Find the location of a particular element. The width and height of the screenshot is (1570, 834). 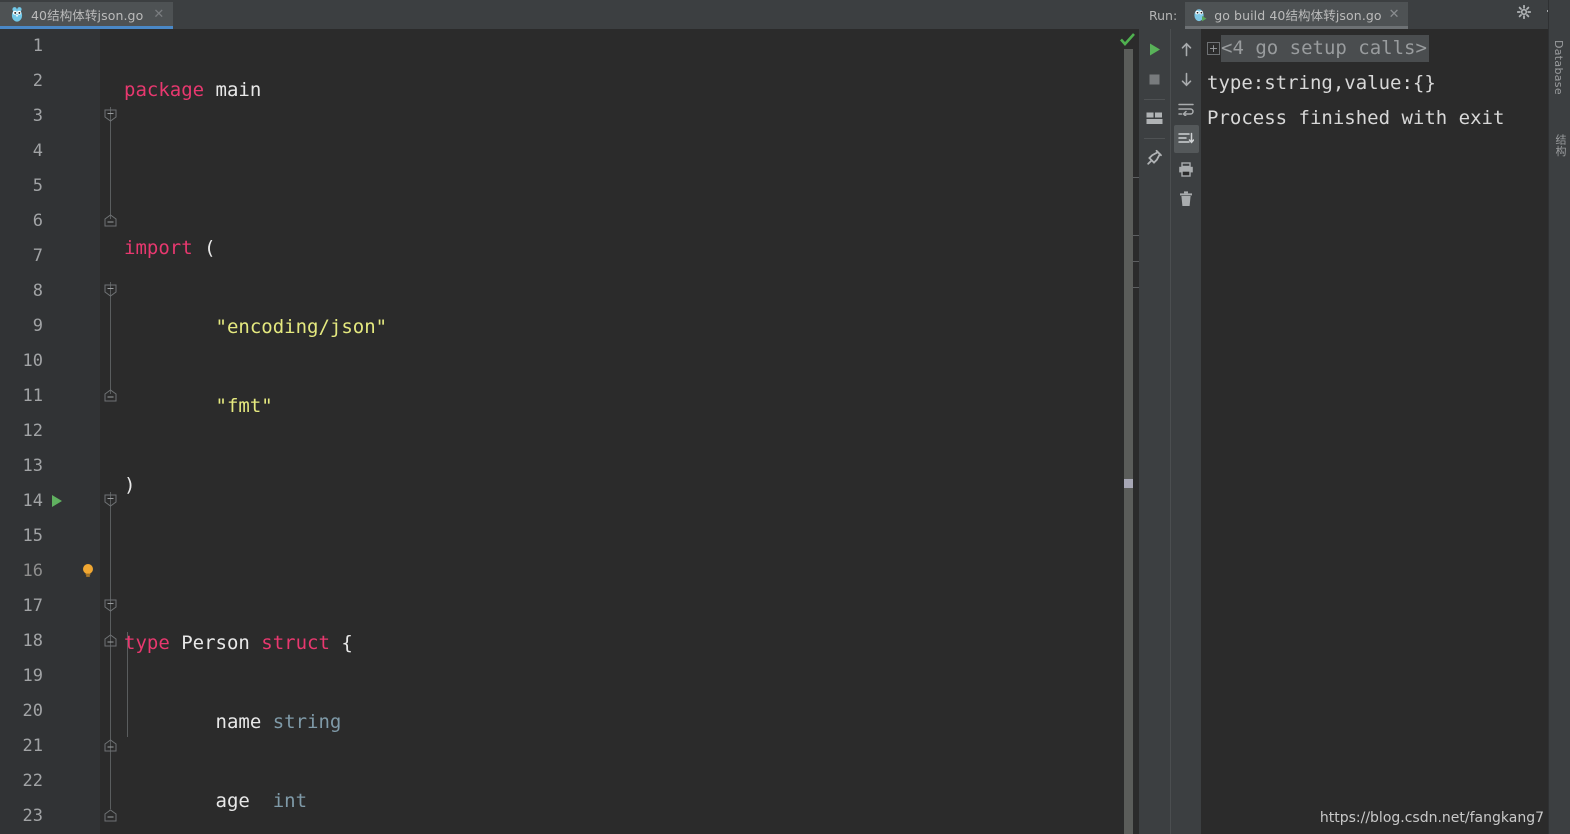

go-gopher-icon is located at coordinates (17, 14).